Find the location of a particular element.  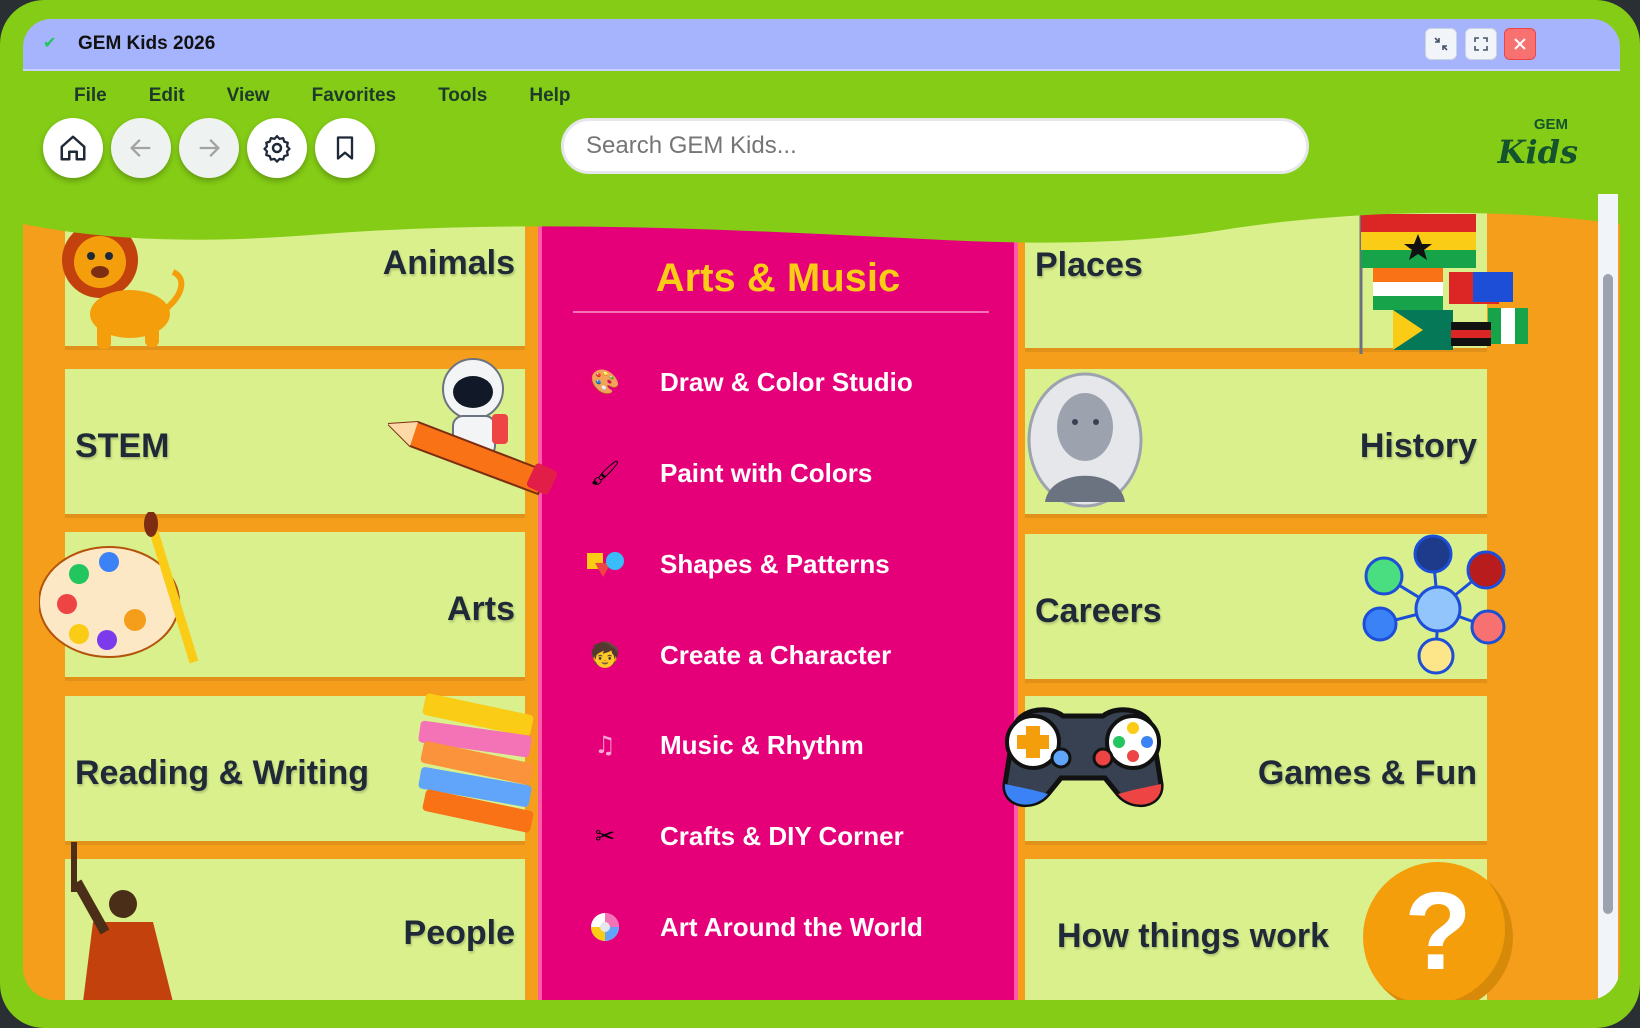

scrollbar-thumb is located at coordinates (1608, 594).